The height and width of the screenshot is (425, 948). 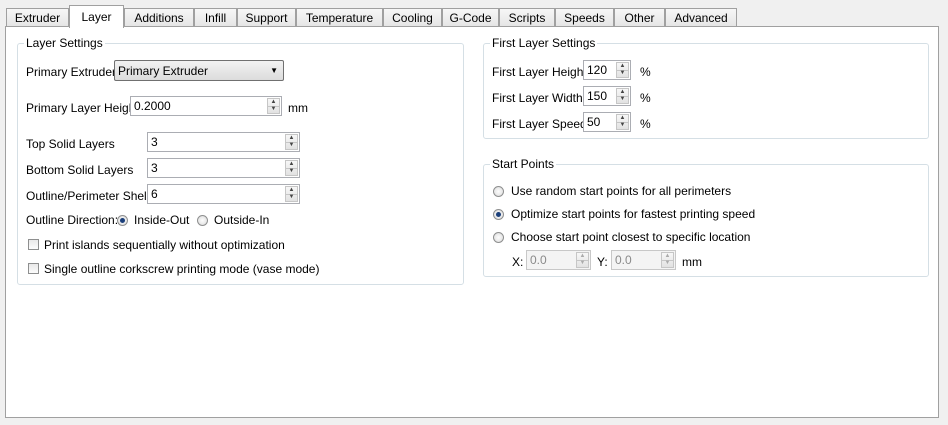 What do you see at coordinates (597, 96) in the screenshot?
I see `first-layer-width-value: 150` at bounding box center [597, 96].